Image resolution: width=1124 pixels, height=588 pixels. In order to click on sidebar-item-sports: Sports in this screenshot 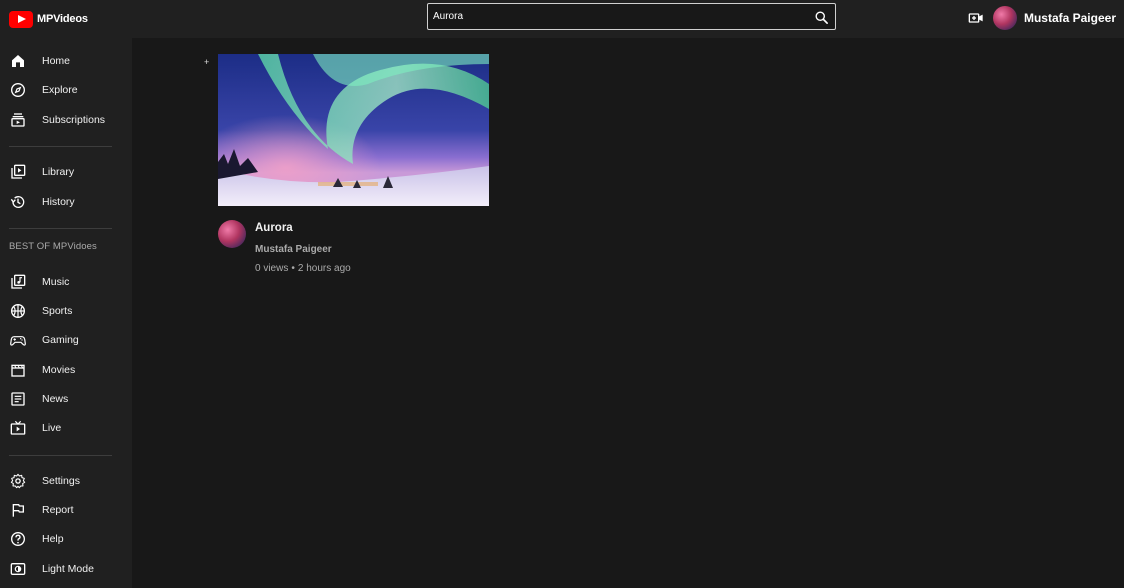, I will do `click(66, 311)`.